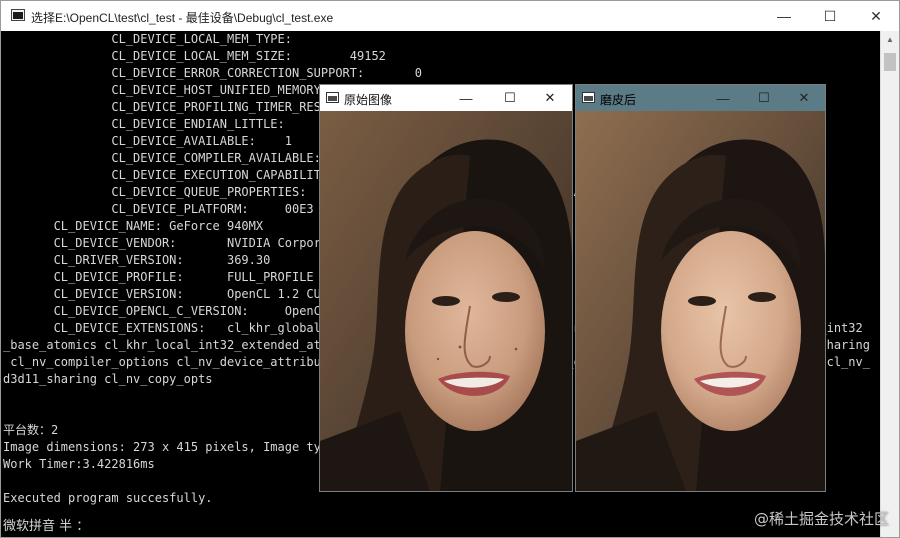 This screenshot has height=538, width=900. Describe the element at coordinates (368, 100) in the screenshot. I see `original-image-title: 原始图像` at that location.